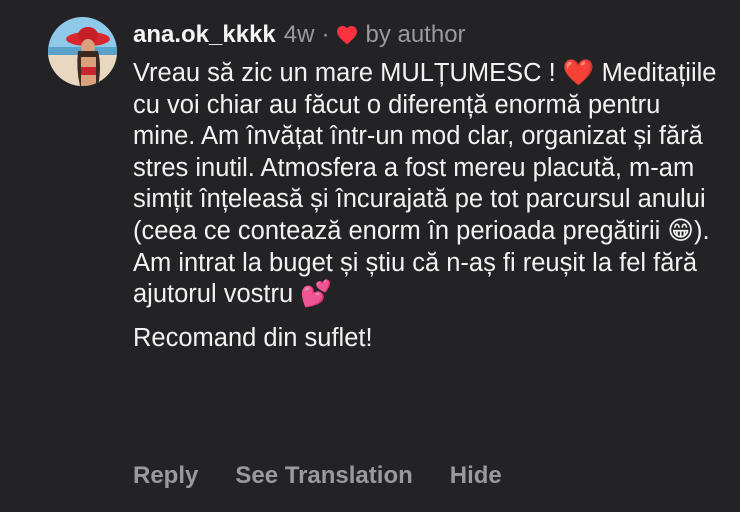  What do you see at coordinates (415, 34) in the screenshot?
I see `liked-by-label: by author` at bounding box center [415, 34].